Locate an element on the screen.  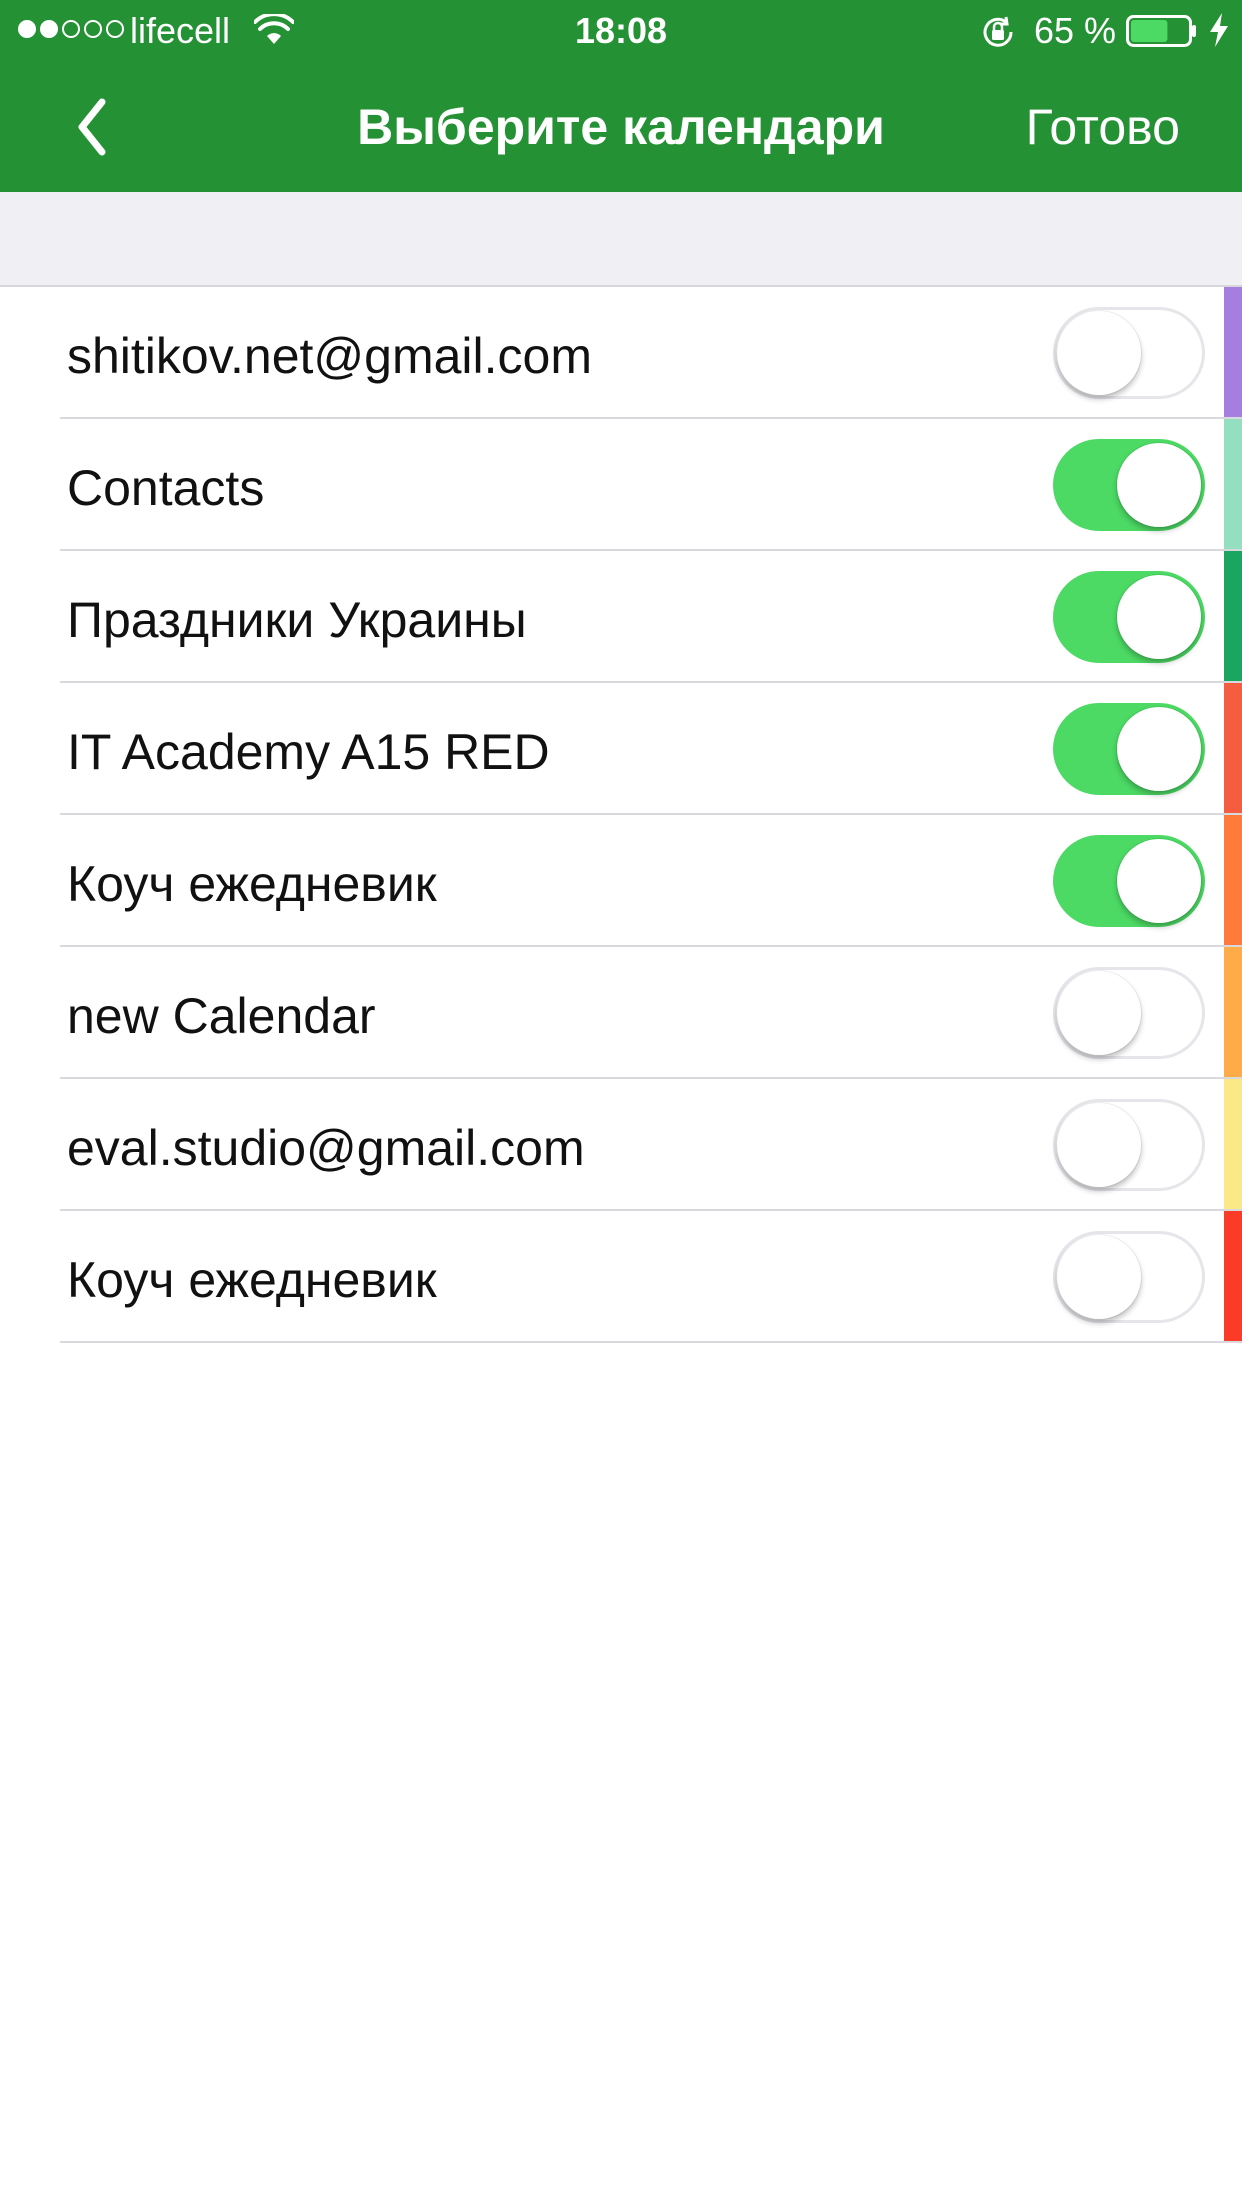
calendar-row: IT Academy A15 RED is located at coordinates (621, 749).